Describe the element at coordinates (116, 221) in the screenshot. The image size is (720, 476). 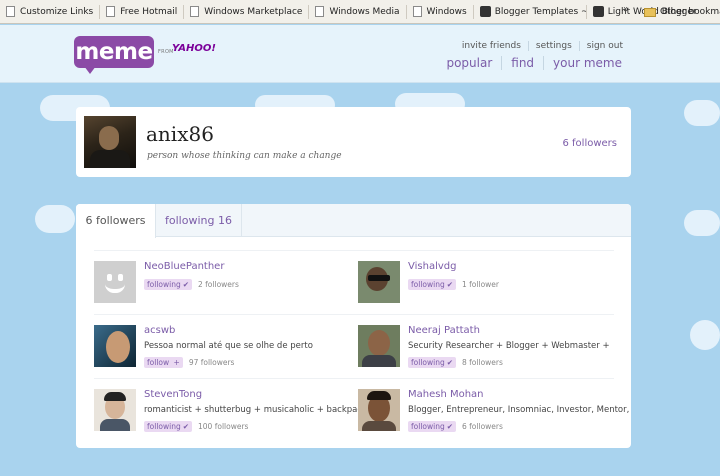
I see `tab-followers: 6 followers` at that location.